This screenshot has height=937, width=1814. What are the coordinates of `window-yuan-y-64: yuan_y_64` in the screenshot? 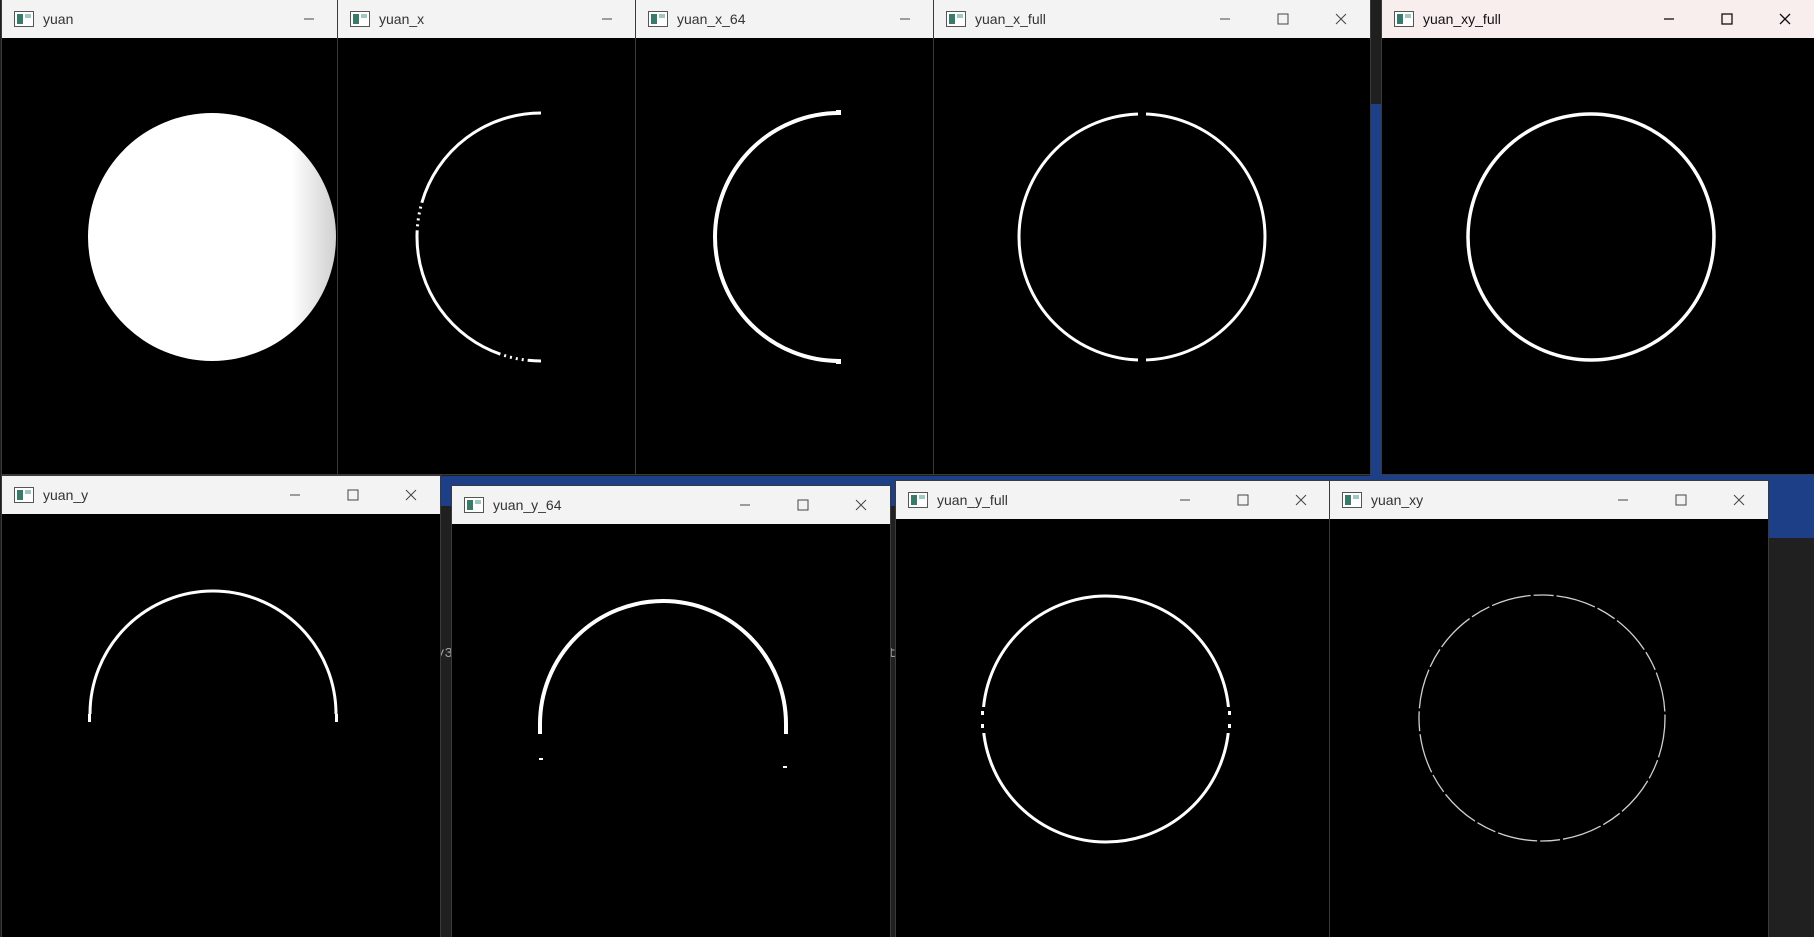 It's located at (671, 711).